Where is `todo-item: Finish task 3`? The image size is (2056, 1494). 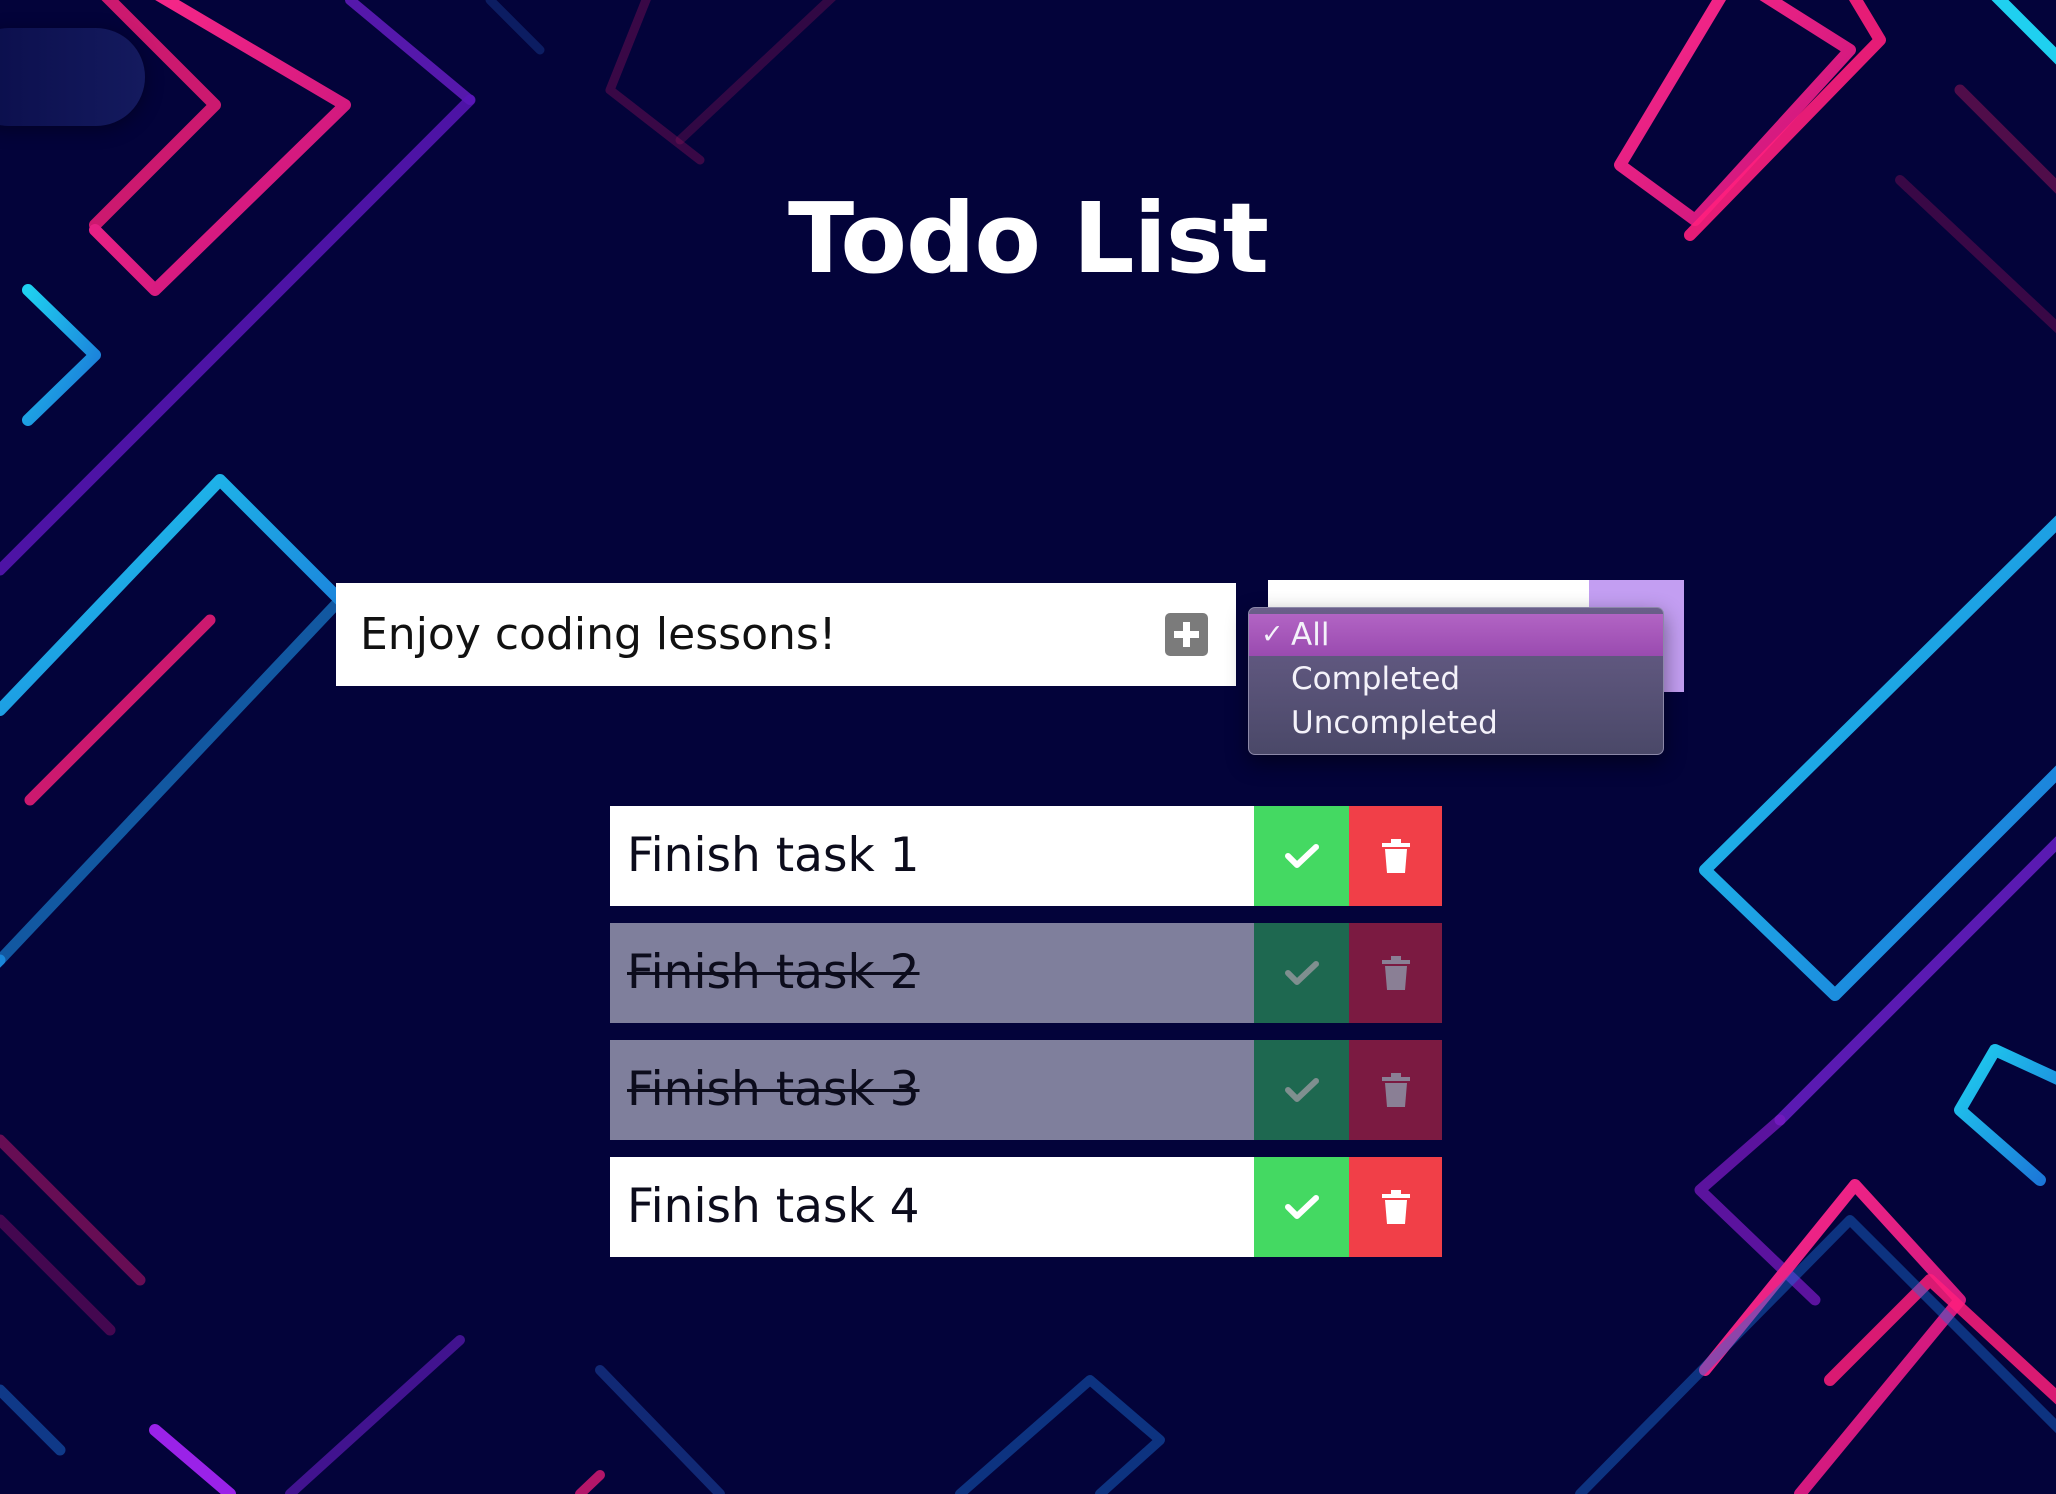
todo-item: Finish task 3 is located at coordinates (1026, 1090).